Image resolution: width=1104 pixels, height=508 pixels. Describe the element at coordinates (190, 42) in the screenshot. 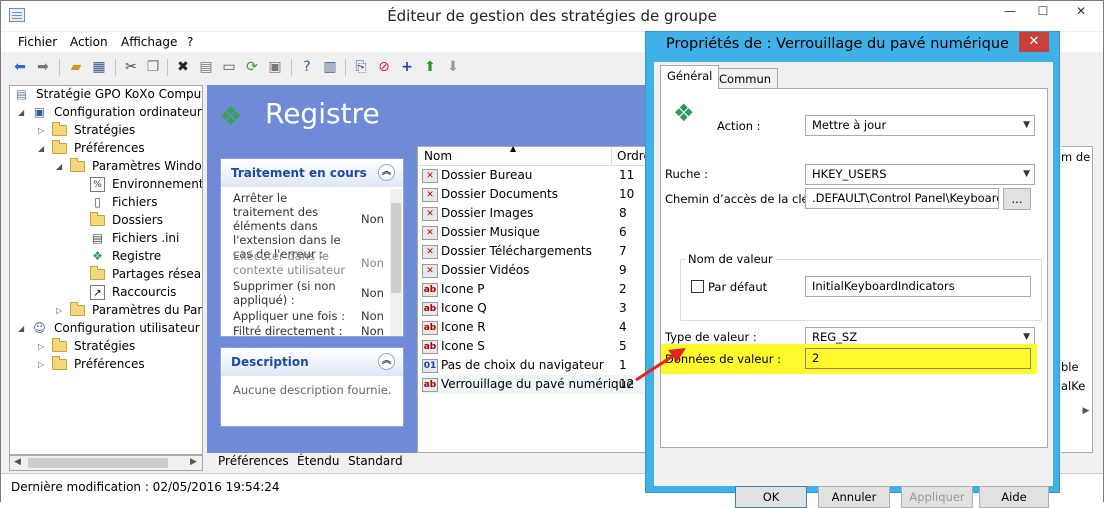

I see `menu-help: ?` at that location.